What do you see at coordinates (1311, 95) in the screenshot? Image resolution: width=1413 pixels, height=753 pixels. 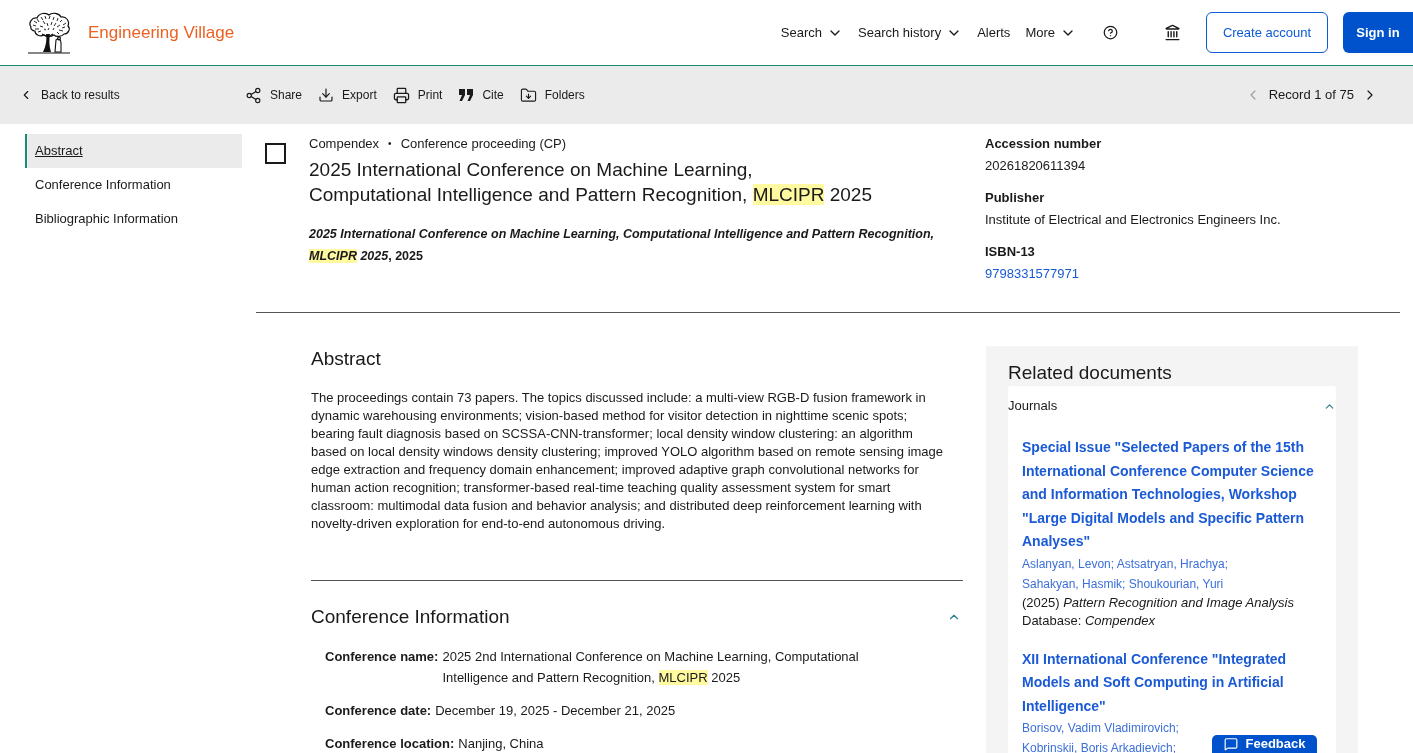 I see `record-counter: Record 1 of 75` at bounding box center [1311, 95].